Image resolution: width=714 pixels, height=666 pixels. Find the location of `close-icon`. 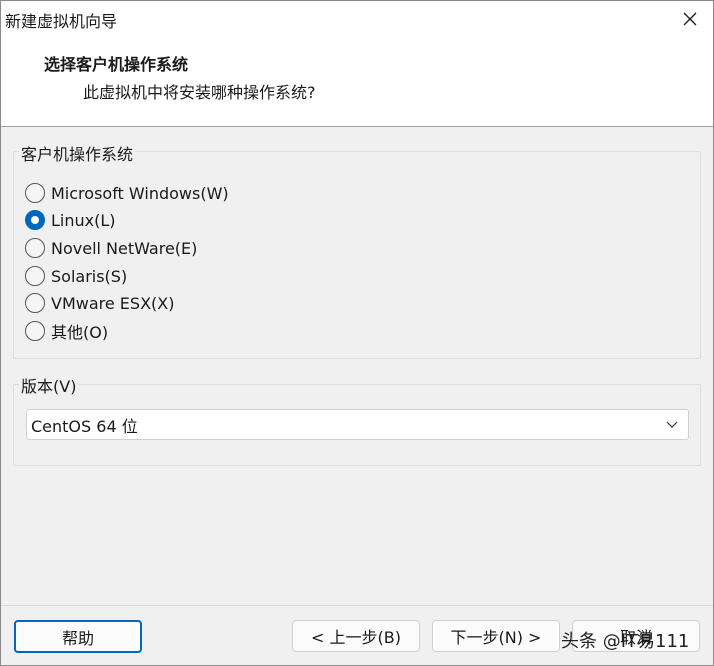

close-icon is located at coordinates (690, 19).